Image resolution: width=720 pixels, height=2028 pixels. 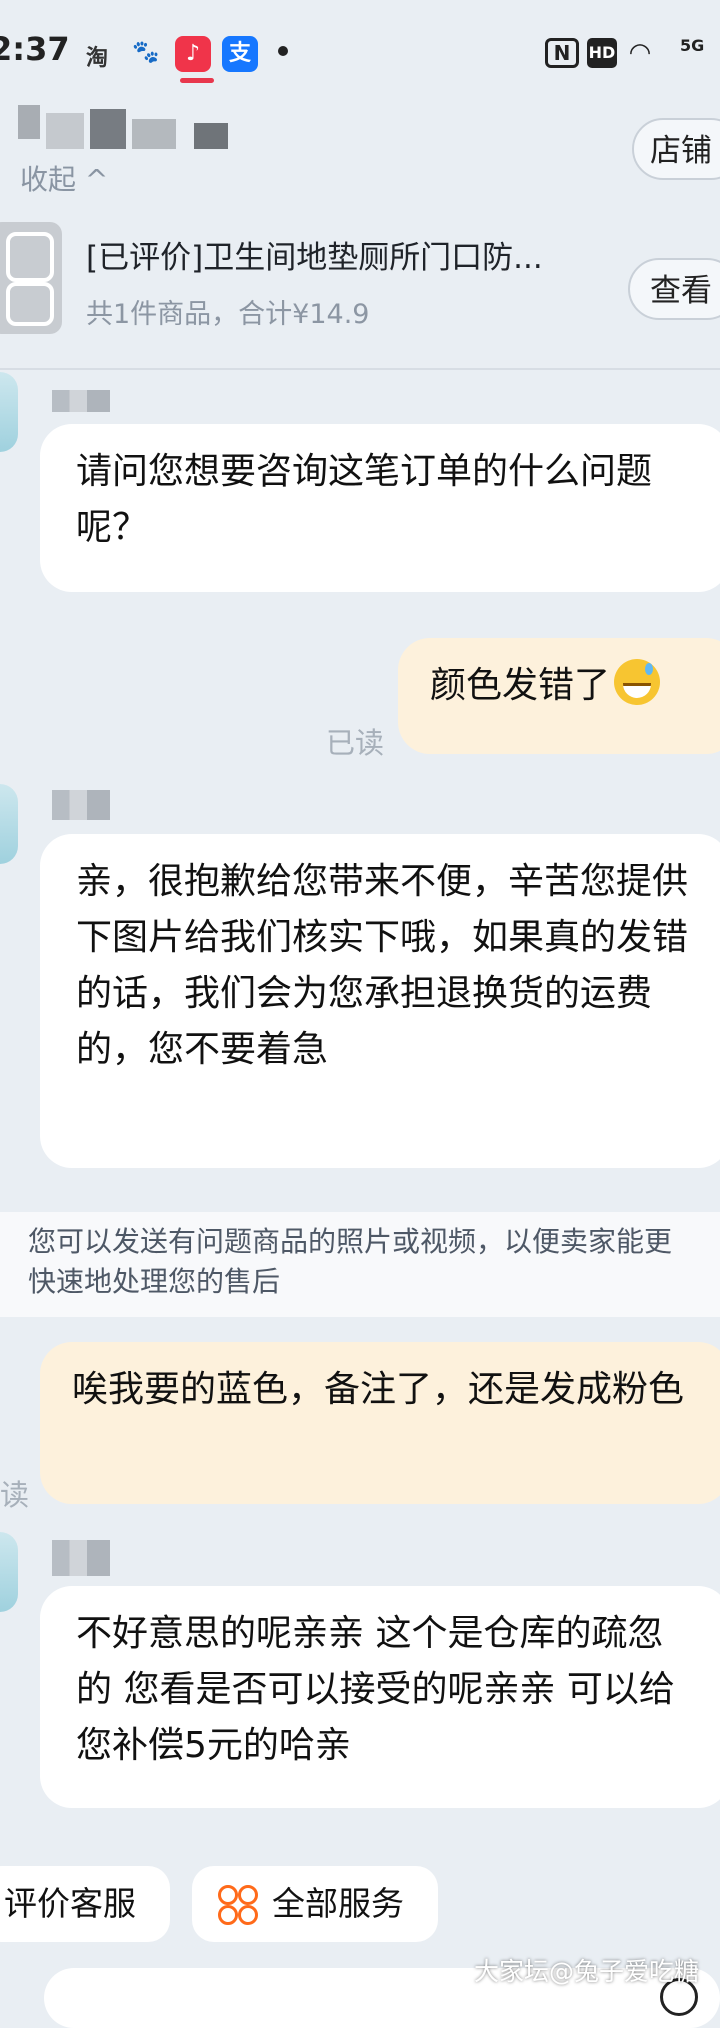 I want to click on message-text: 请问您想要咨询这笔订单的什么问题呢？, so click(x=364, y=499).